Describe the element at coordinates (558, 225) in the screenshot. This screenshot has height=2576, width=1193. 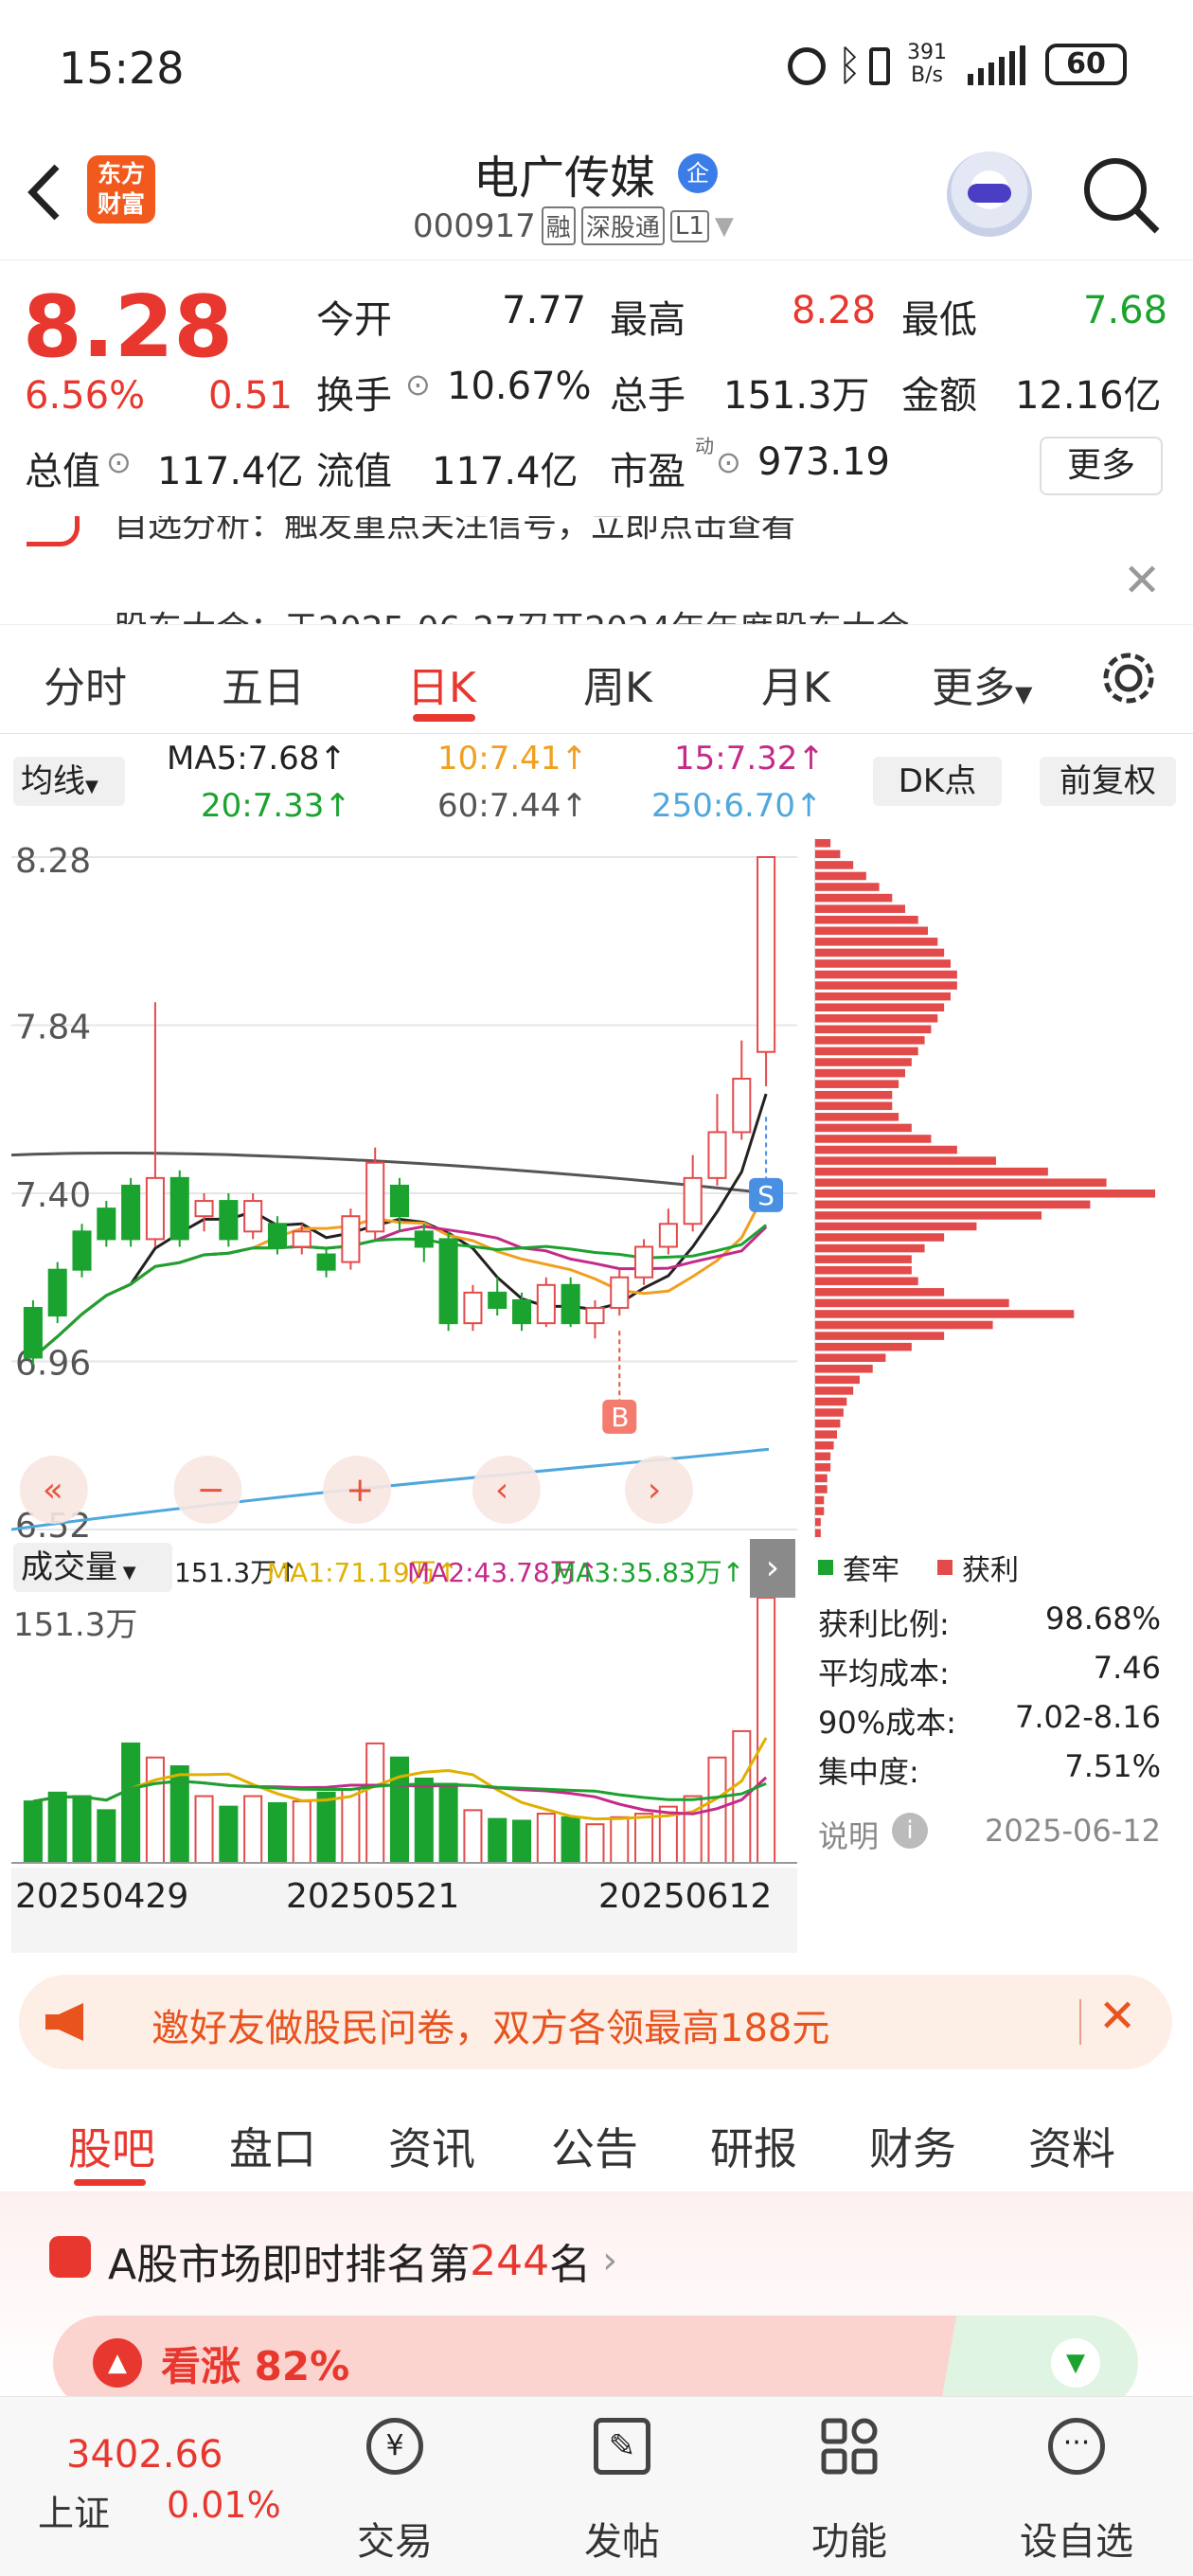
I see `tag-margin: 融` at that location.